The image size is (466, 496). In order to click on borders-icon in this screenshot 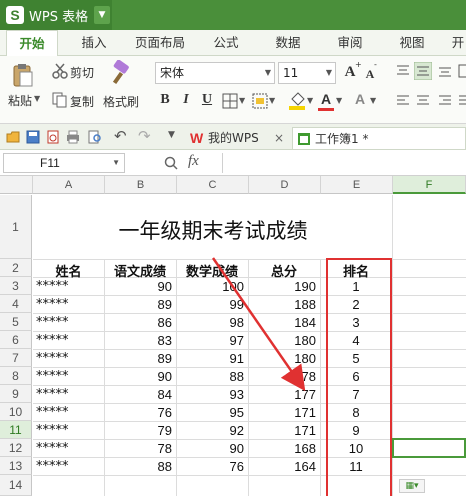, I will do `click(230, 101)`.